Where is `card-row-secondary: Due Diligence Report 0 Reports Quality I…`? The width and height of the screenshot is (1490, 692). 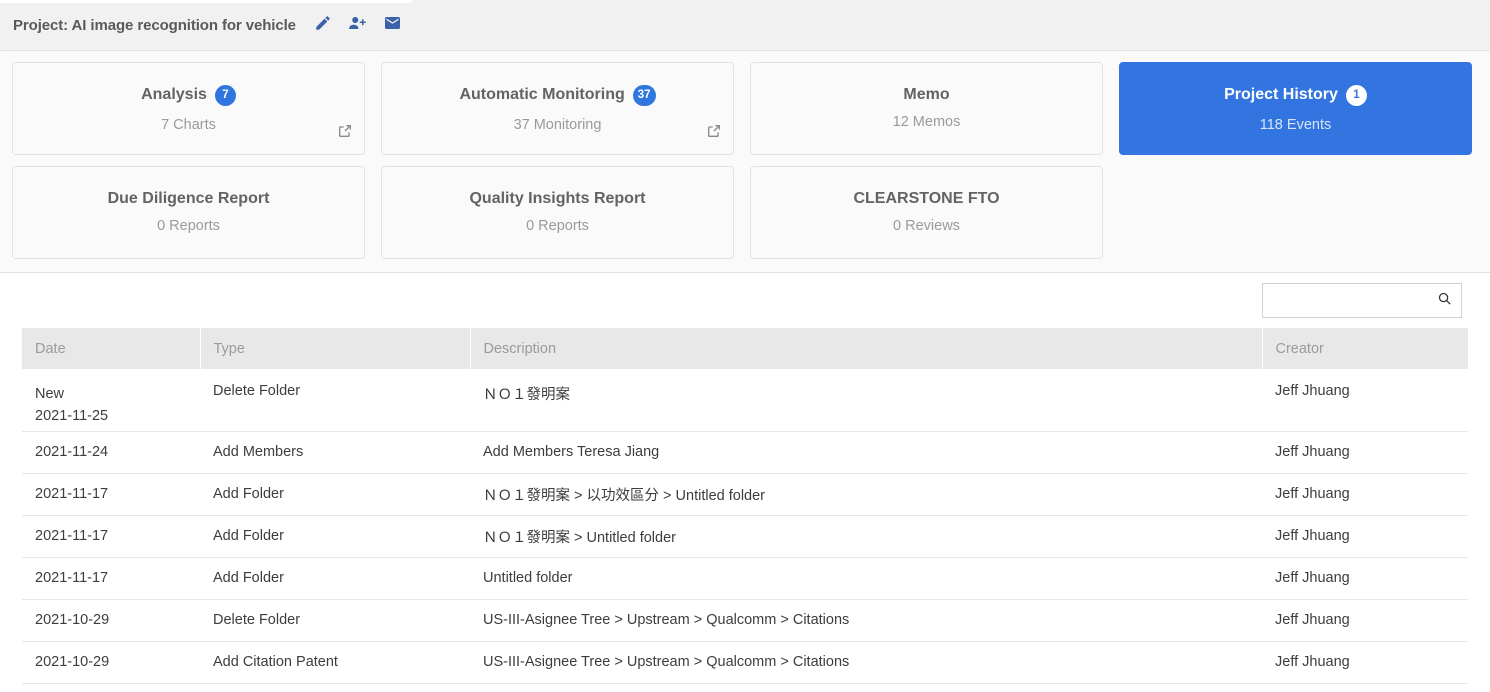 card-row-secondary: Due Diligence Report 0 Reports Quality I… is located at coordinates (745, 212).